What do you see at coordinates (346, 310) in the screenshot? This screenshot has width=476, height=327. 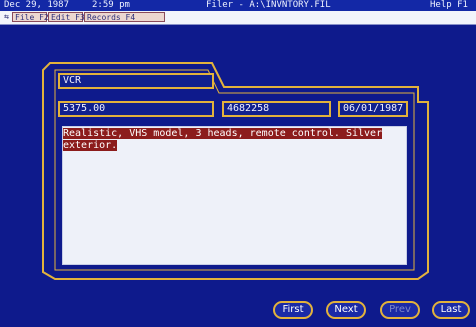 I see `next-button: Next` at bounding box center [346, 310].